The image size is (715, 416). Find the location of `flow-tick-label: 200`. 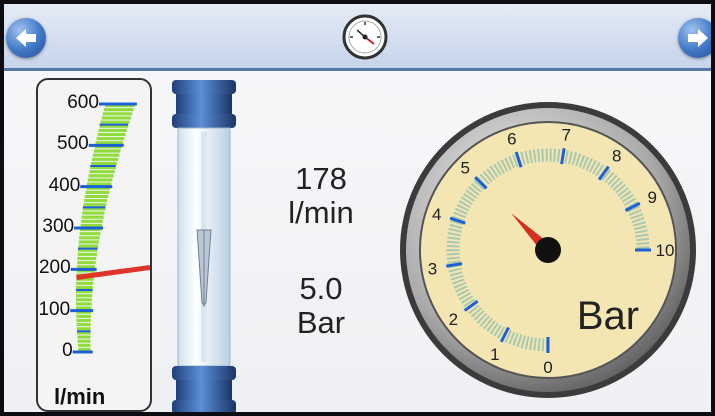

flow-tick-label: 200 is located at coordinates (54, 268).